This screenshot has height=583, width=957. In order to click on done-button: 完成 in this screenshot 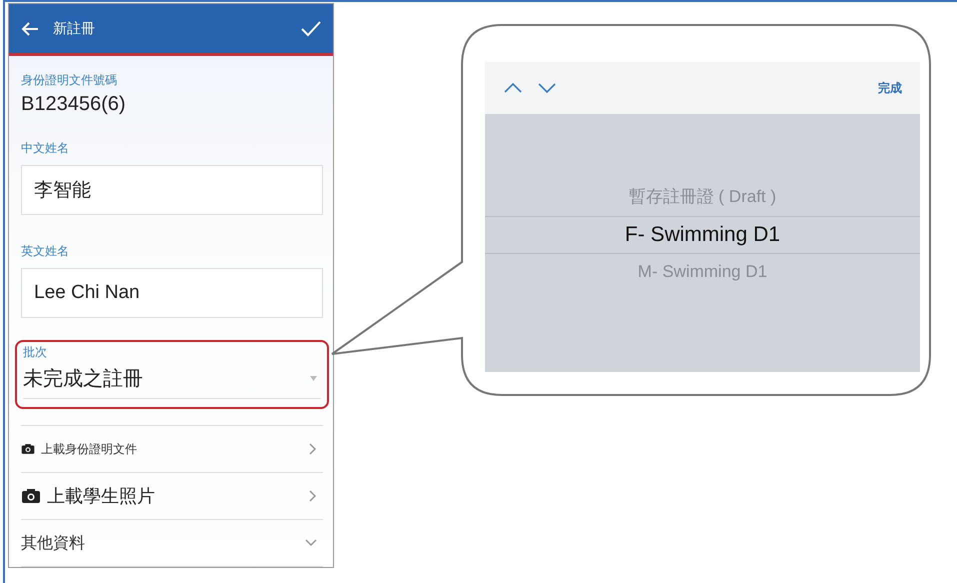, I will do `click(890, 88)`.